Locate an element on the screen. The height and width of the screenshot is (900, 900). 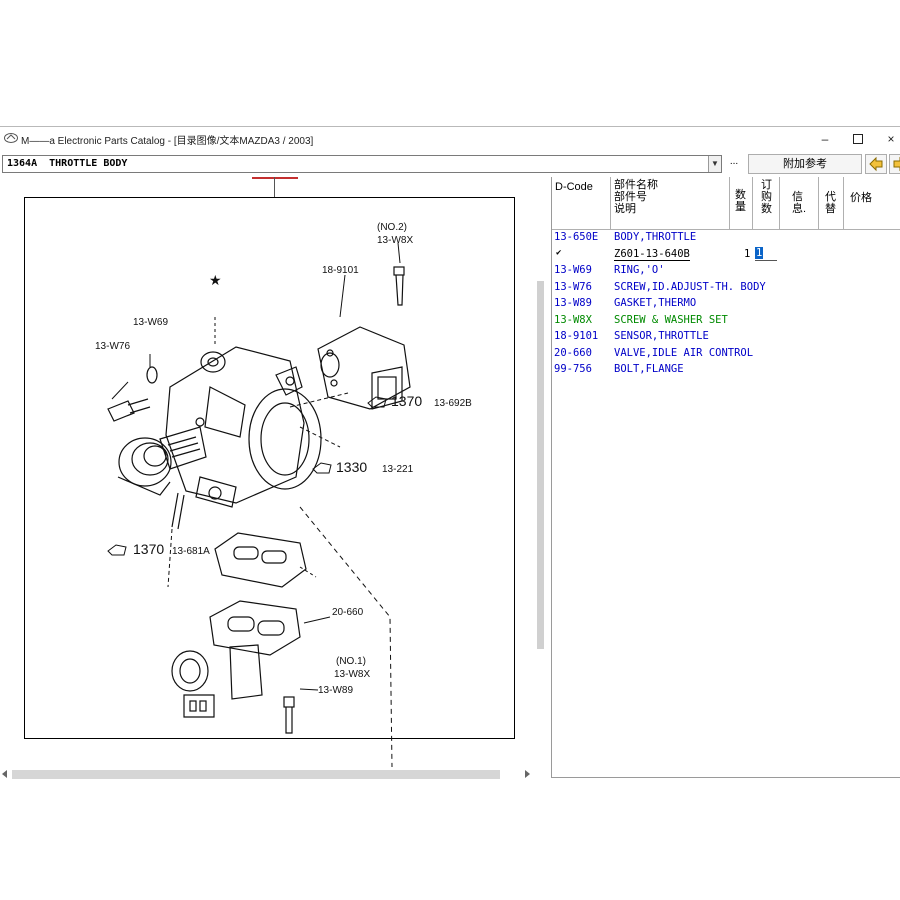
table-row: 13-W89 GASKET,THERMO is located at coordinates (726, 304).